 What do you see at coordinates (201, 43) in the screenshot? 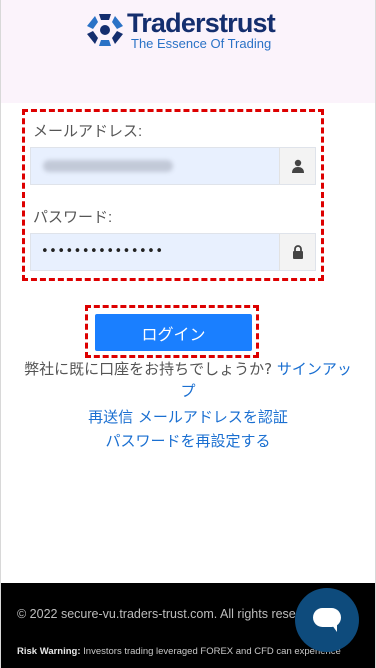
I see `brand-tagline: The Essence Of Trading` at bounding box center [201, 43].